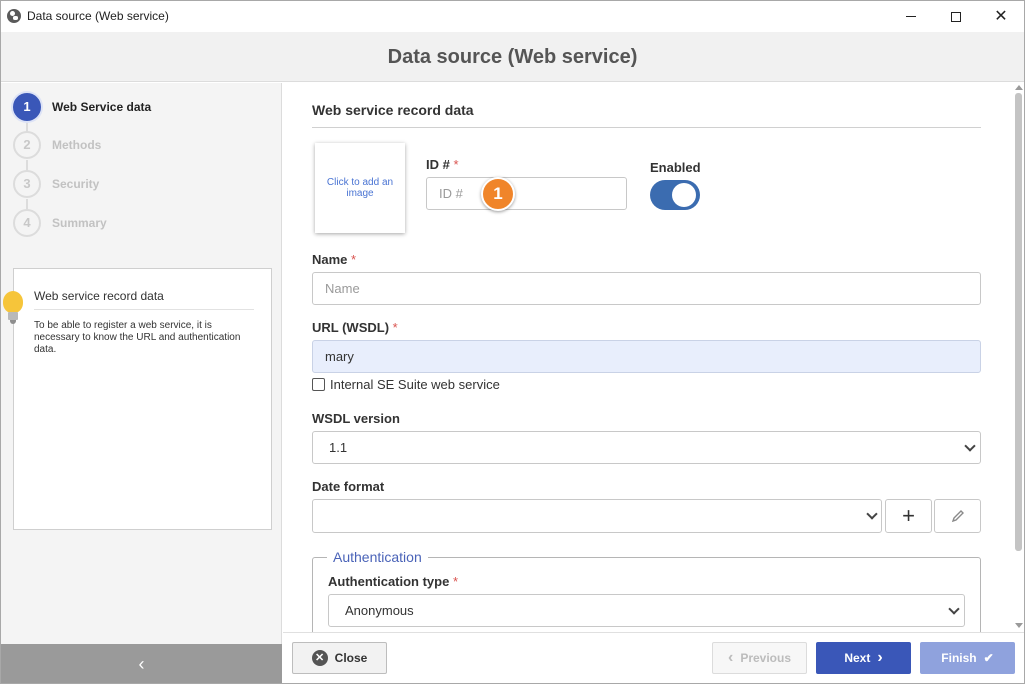 This screenshot has width=1025, height=684. I want to click on section-divider, so click(646, 127).